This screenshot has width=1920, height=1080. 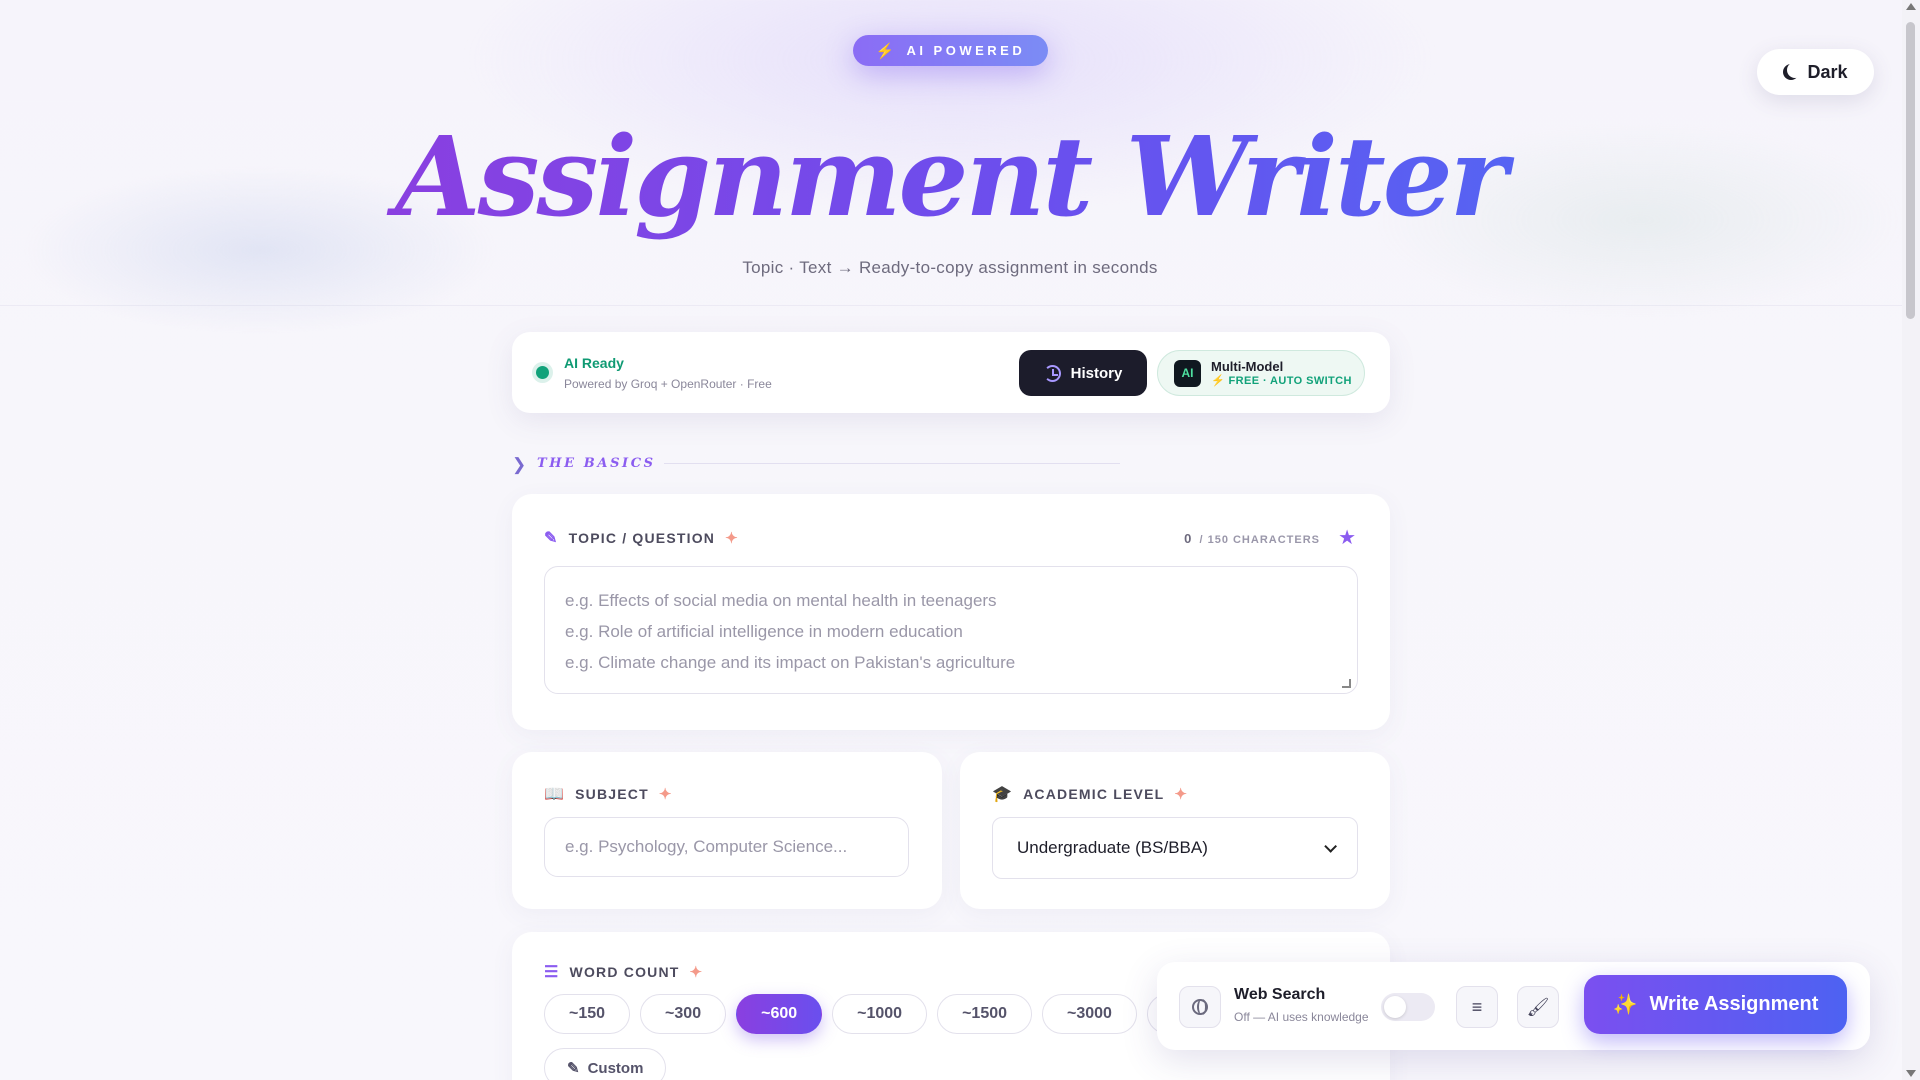 I want to click on word-count-option: ~1500, so click(x=985, y=1014).